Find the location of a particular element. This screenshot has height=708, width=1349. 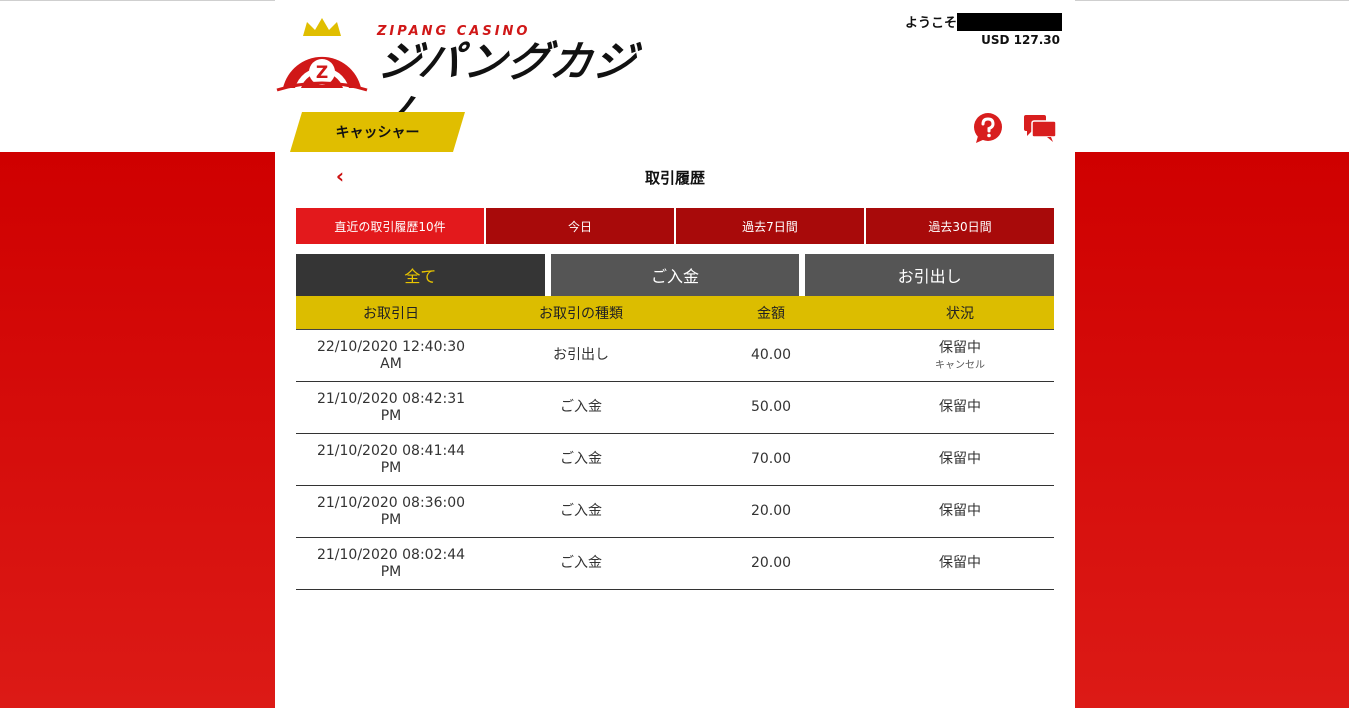

cell-date: 21/10/2020 08:02:44 PM is located at coordinates (391, 563).